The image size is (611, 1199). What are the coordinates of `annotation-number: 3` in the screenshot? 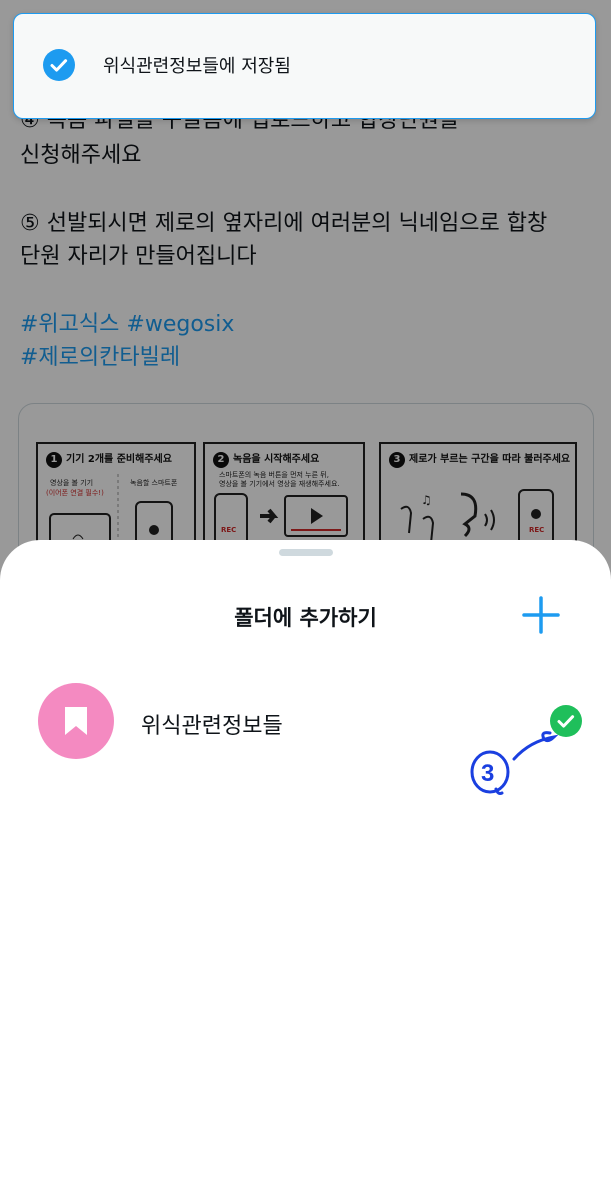 It's located at (487, 773).